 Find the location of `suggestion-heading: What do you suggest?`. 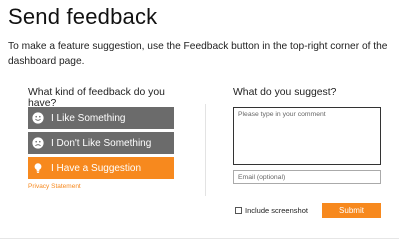

suggestion-heading: What do you suggest? is located at coordinates (285, 92).